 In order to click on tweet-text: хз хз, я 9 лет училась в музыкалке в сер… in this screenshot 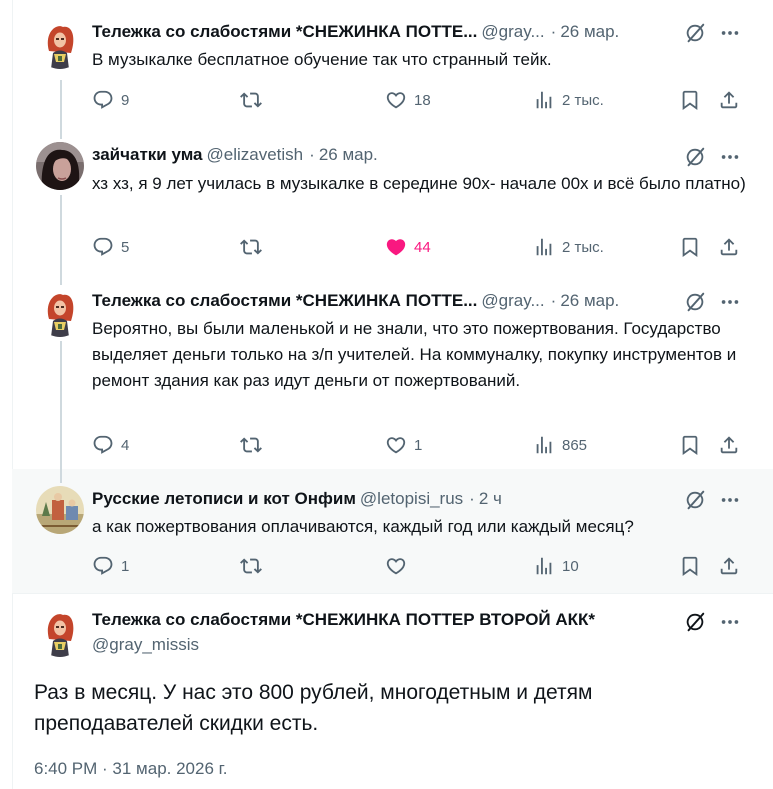, I will do `click(419, 183)`.